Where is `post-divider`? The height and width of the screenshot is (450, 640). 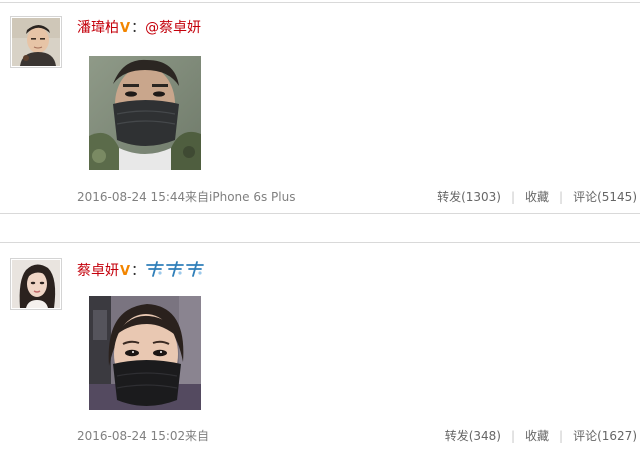 post-divider is located at coordinates (320, 213).